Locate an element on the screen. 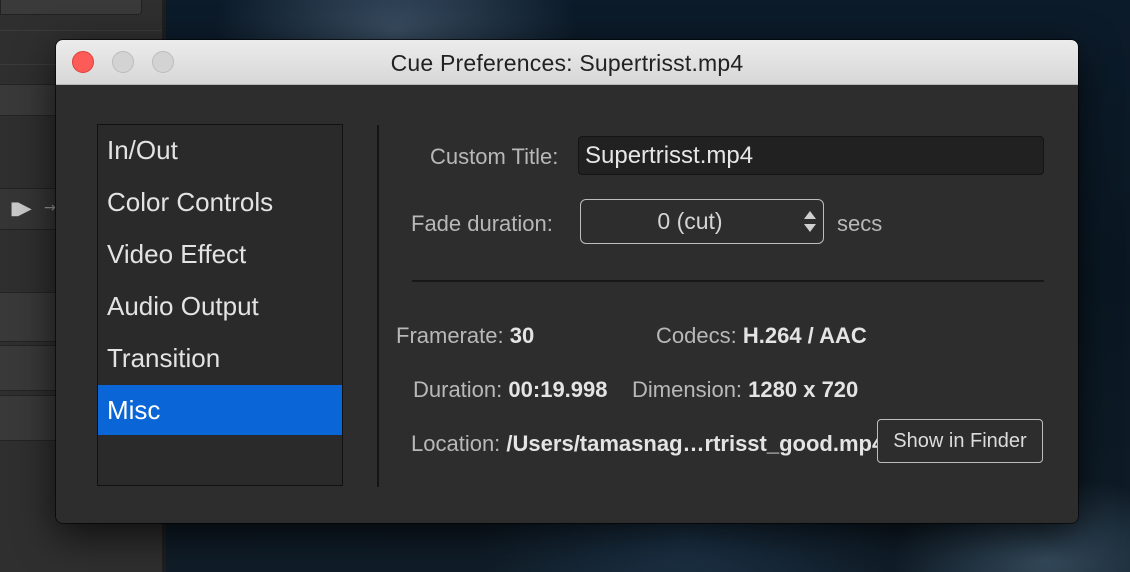  background-field is located at coordinates (71, 7).